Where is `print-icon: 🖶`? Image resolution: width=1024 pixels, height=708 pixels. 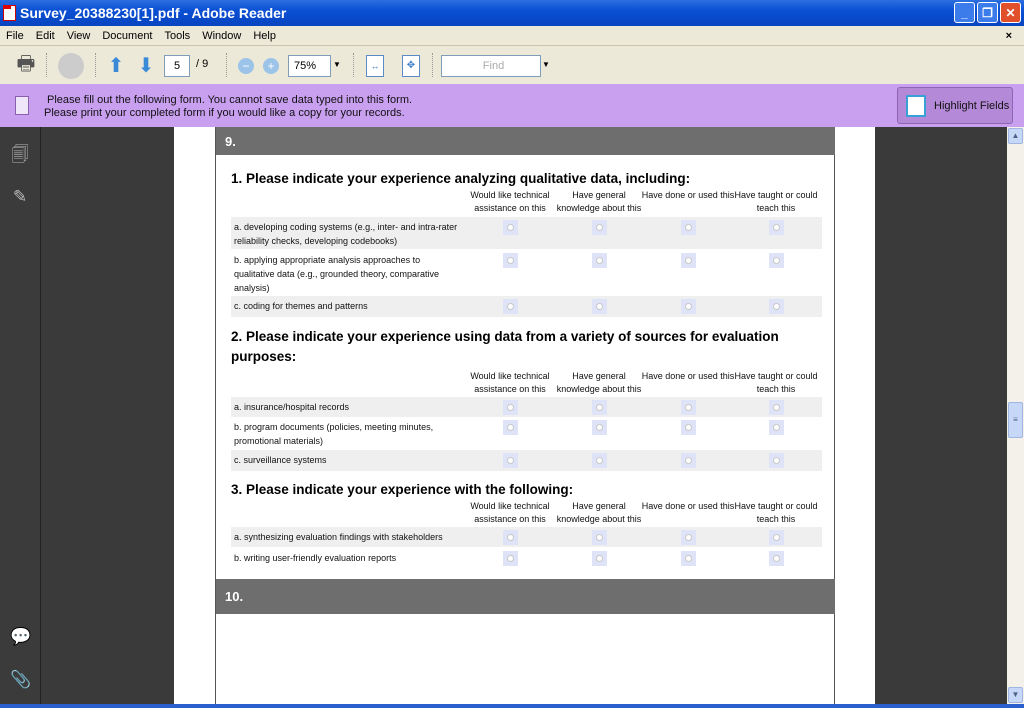 print-icon: 🖶 is located at coordinates (26, 65).